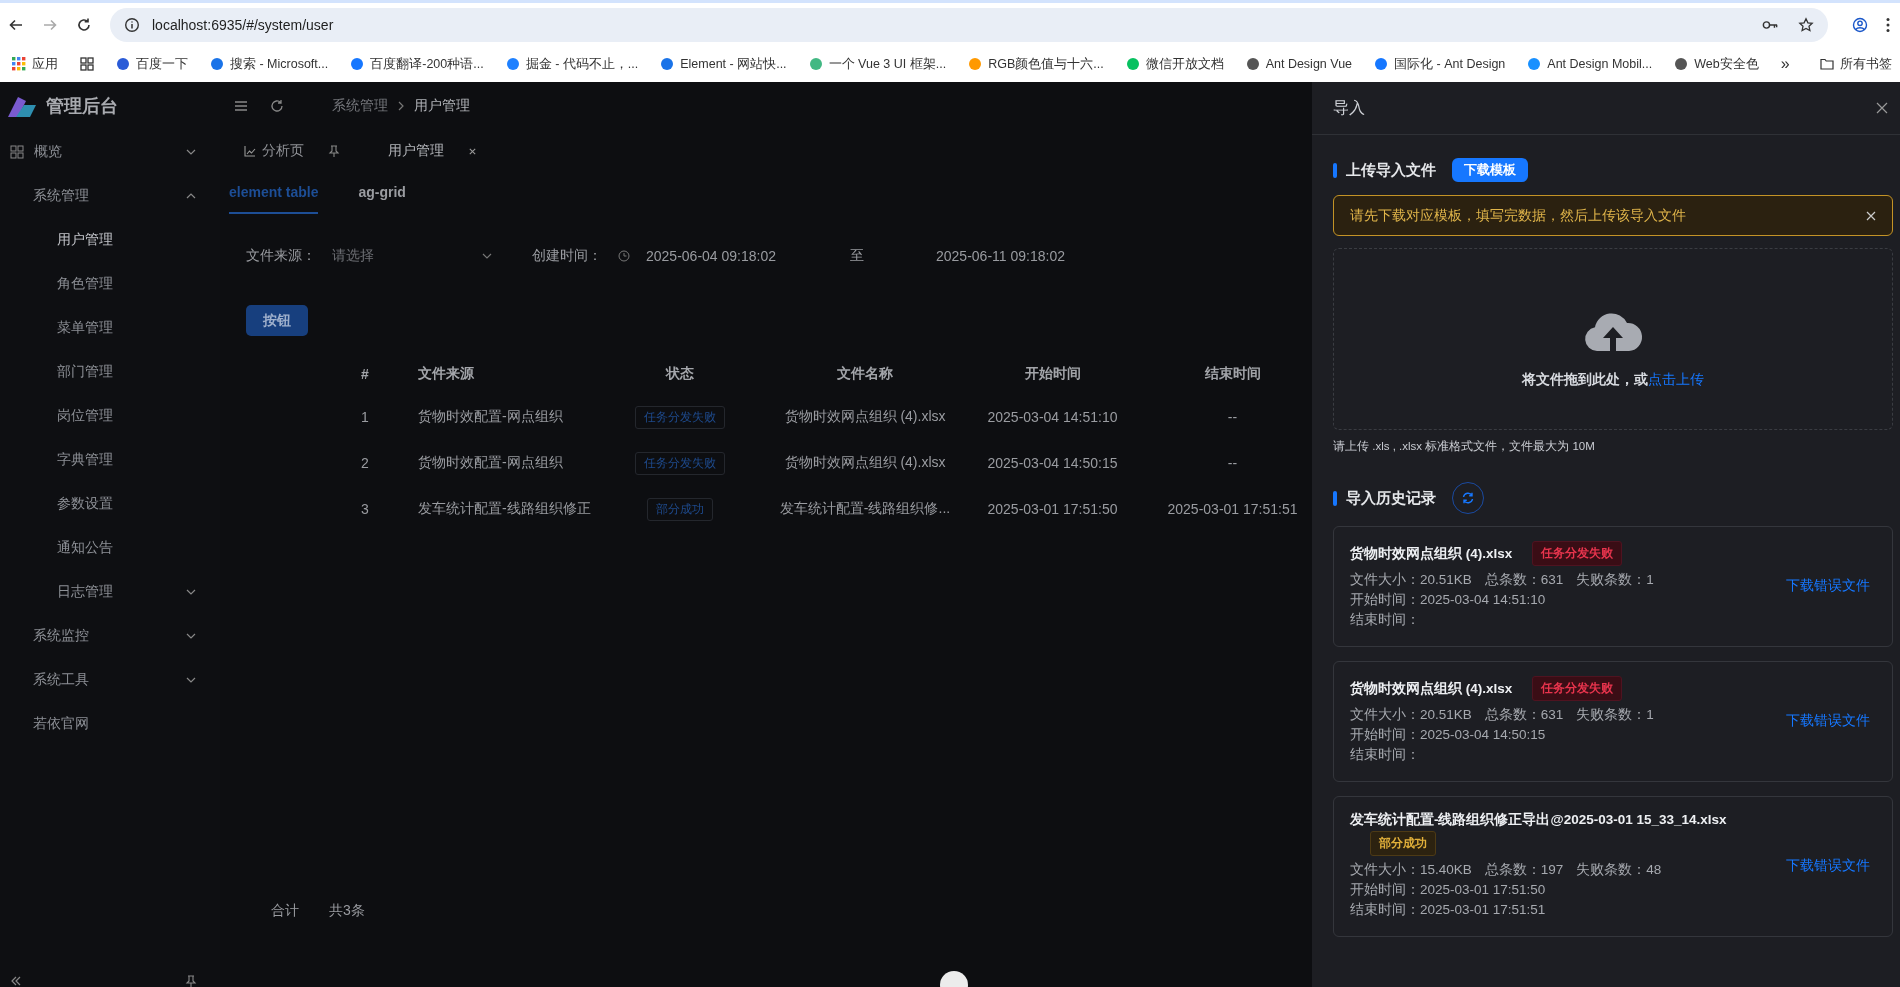 This screenshot has width=1900, height=987. What do you see at coordinates (360, 106) in the screenshot?
I see `breadcrumb-item: 系统管理` at bounding box center [360, 106].